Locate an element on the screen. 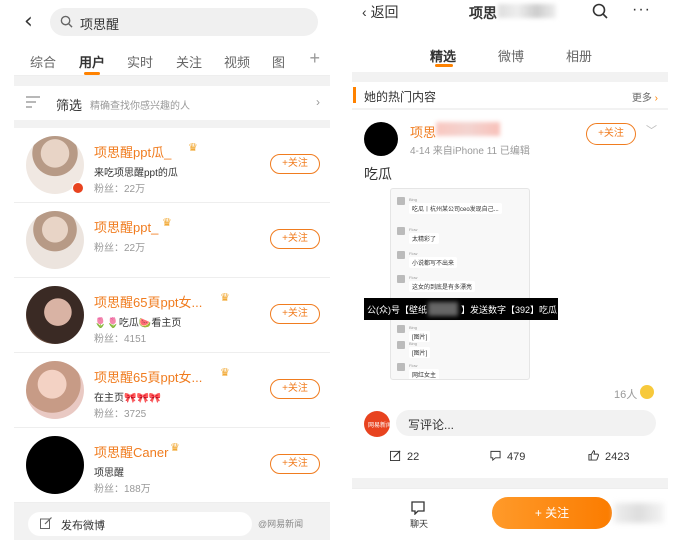 The image size is (673, 540). tab-comprehensive: 综合 is located at coordinates (43, 61).